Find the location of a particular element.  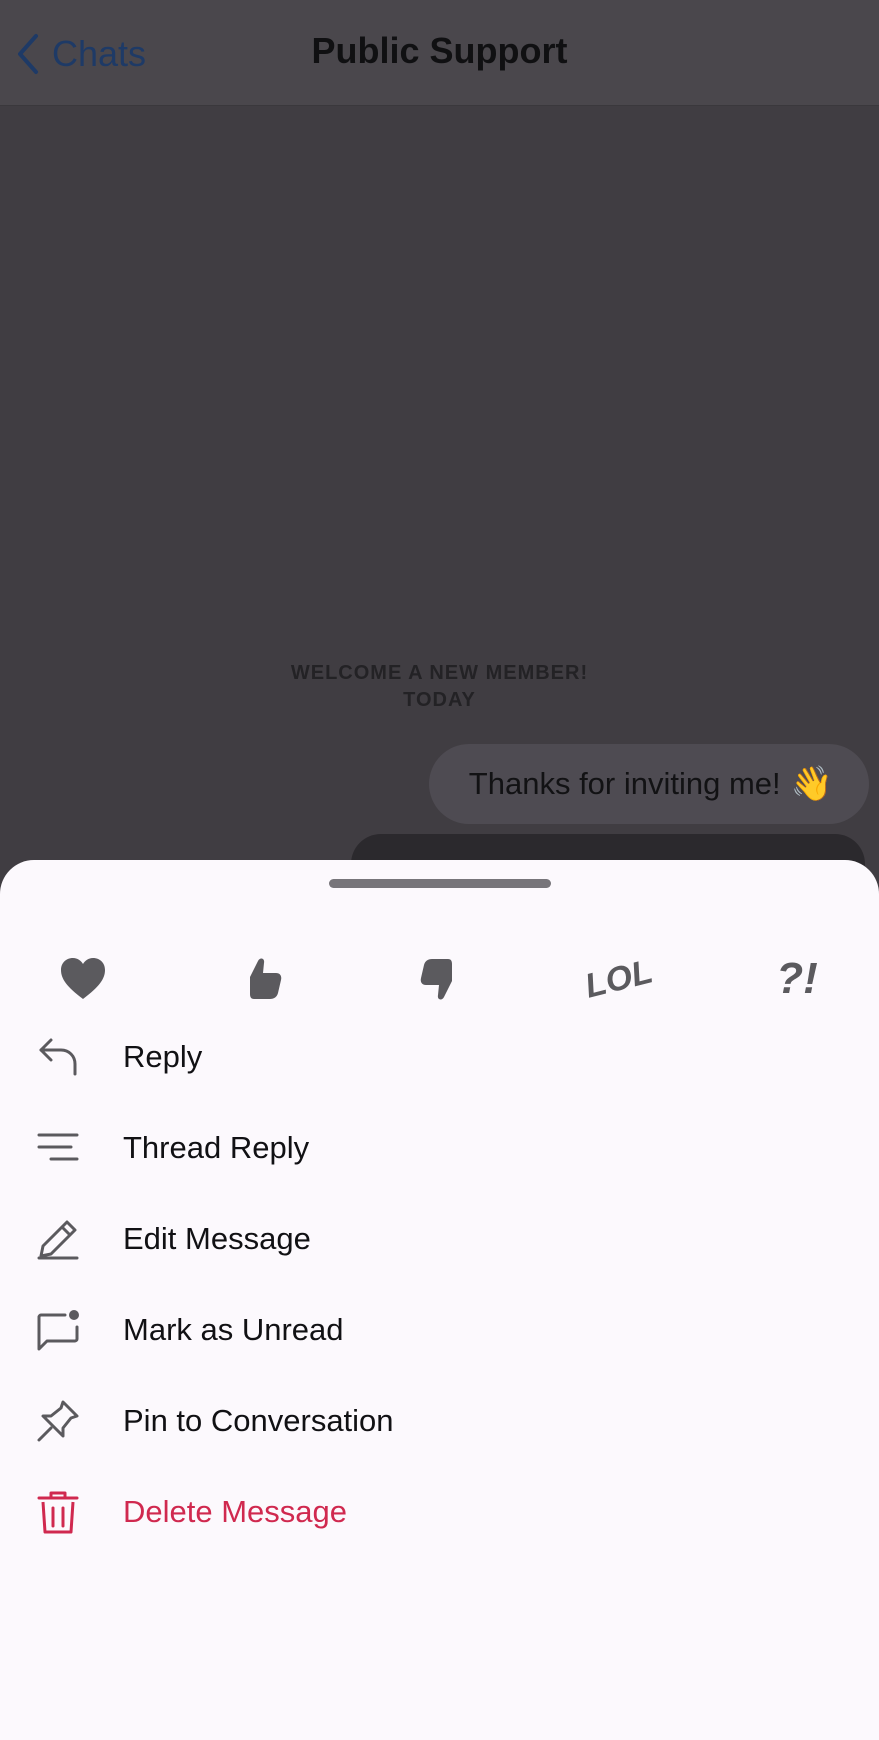

navigation-bar: Chats Public Support is located at coordinates (439, 53).